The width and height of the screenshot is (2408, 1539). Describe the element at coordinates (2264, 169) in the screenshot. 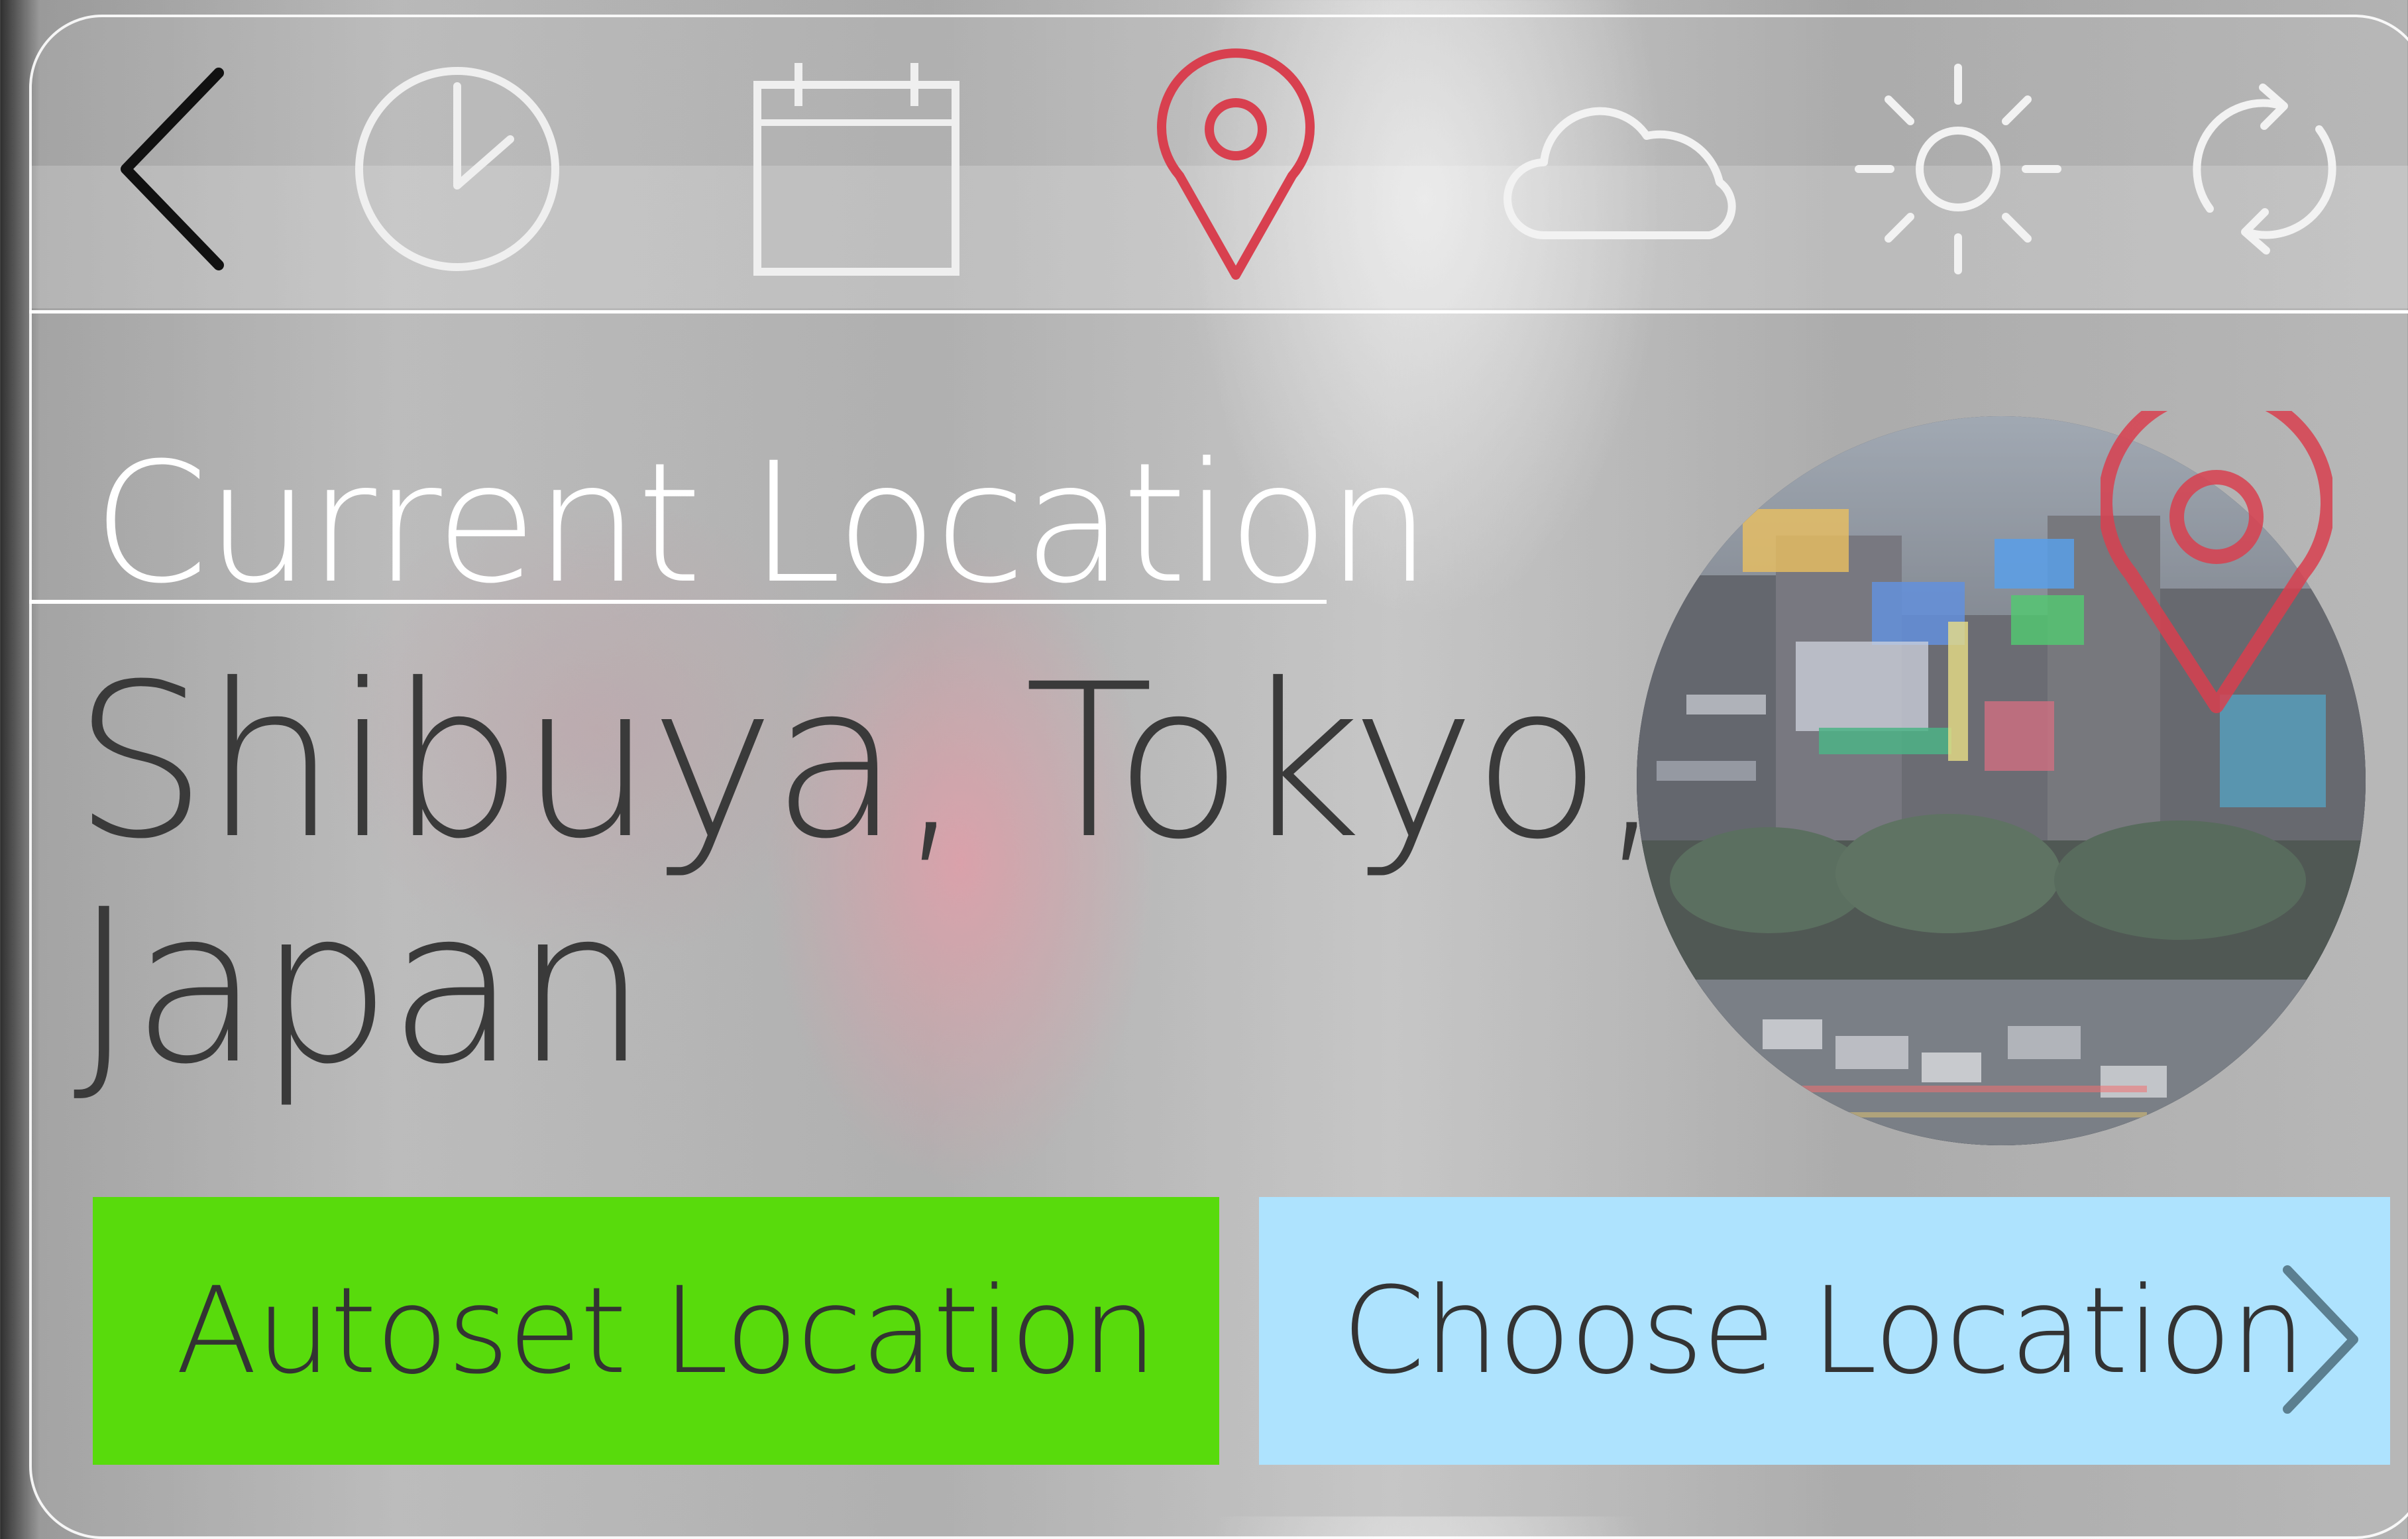

I see `refresh-icon` at that location.